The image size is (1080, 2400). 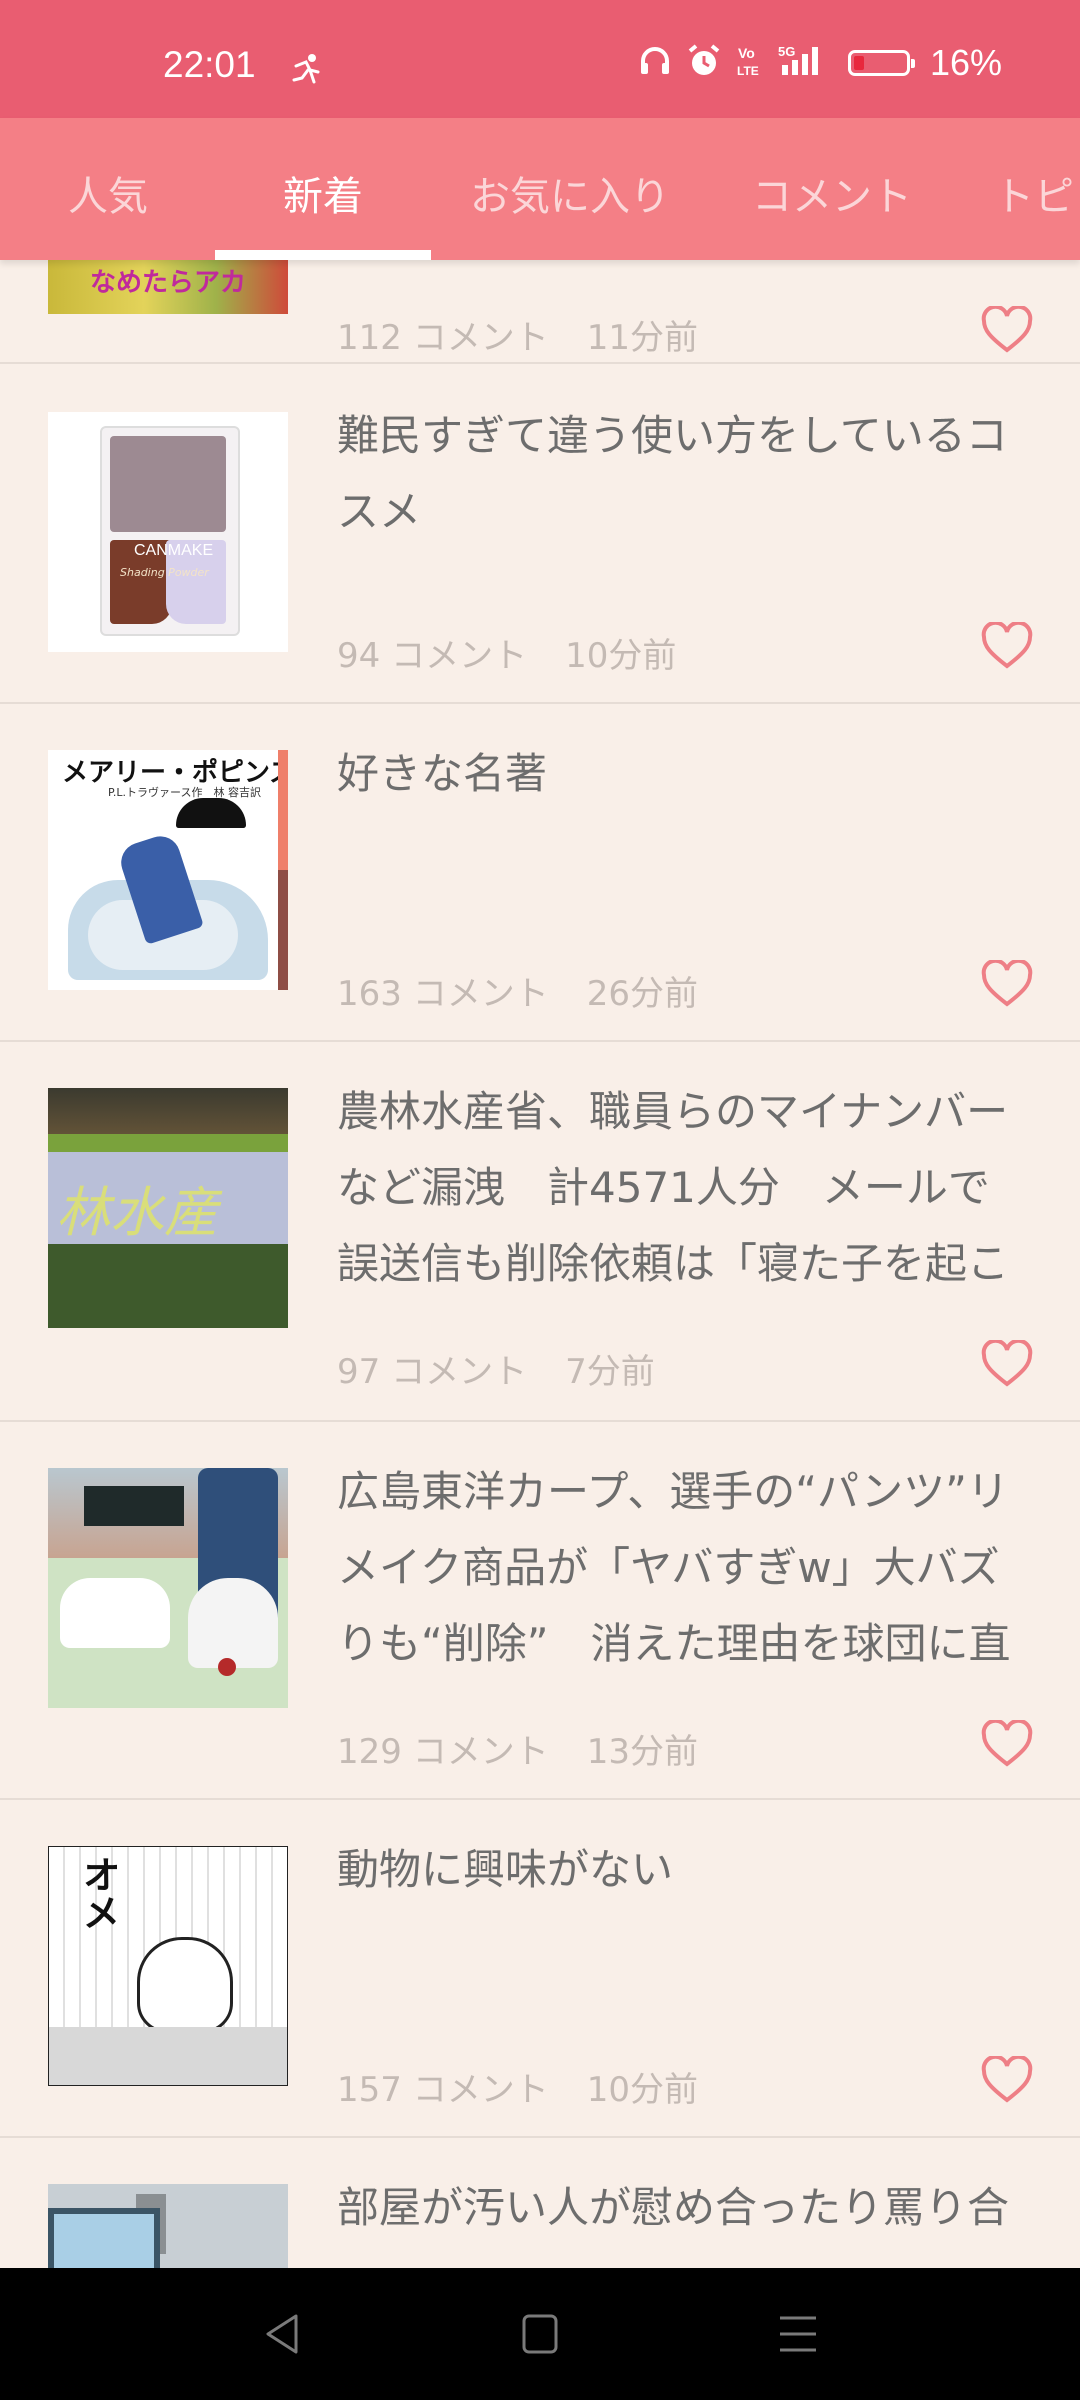 What do you see at coordinates (642, 994) in the screenshot?
I see `posted-time: 26分前` at bounding box center [642, 994].